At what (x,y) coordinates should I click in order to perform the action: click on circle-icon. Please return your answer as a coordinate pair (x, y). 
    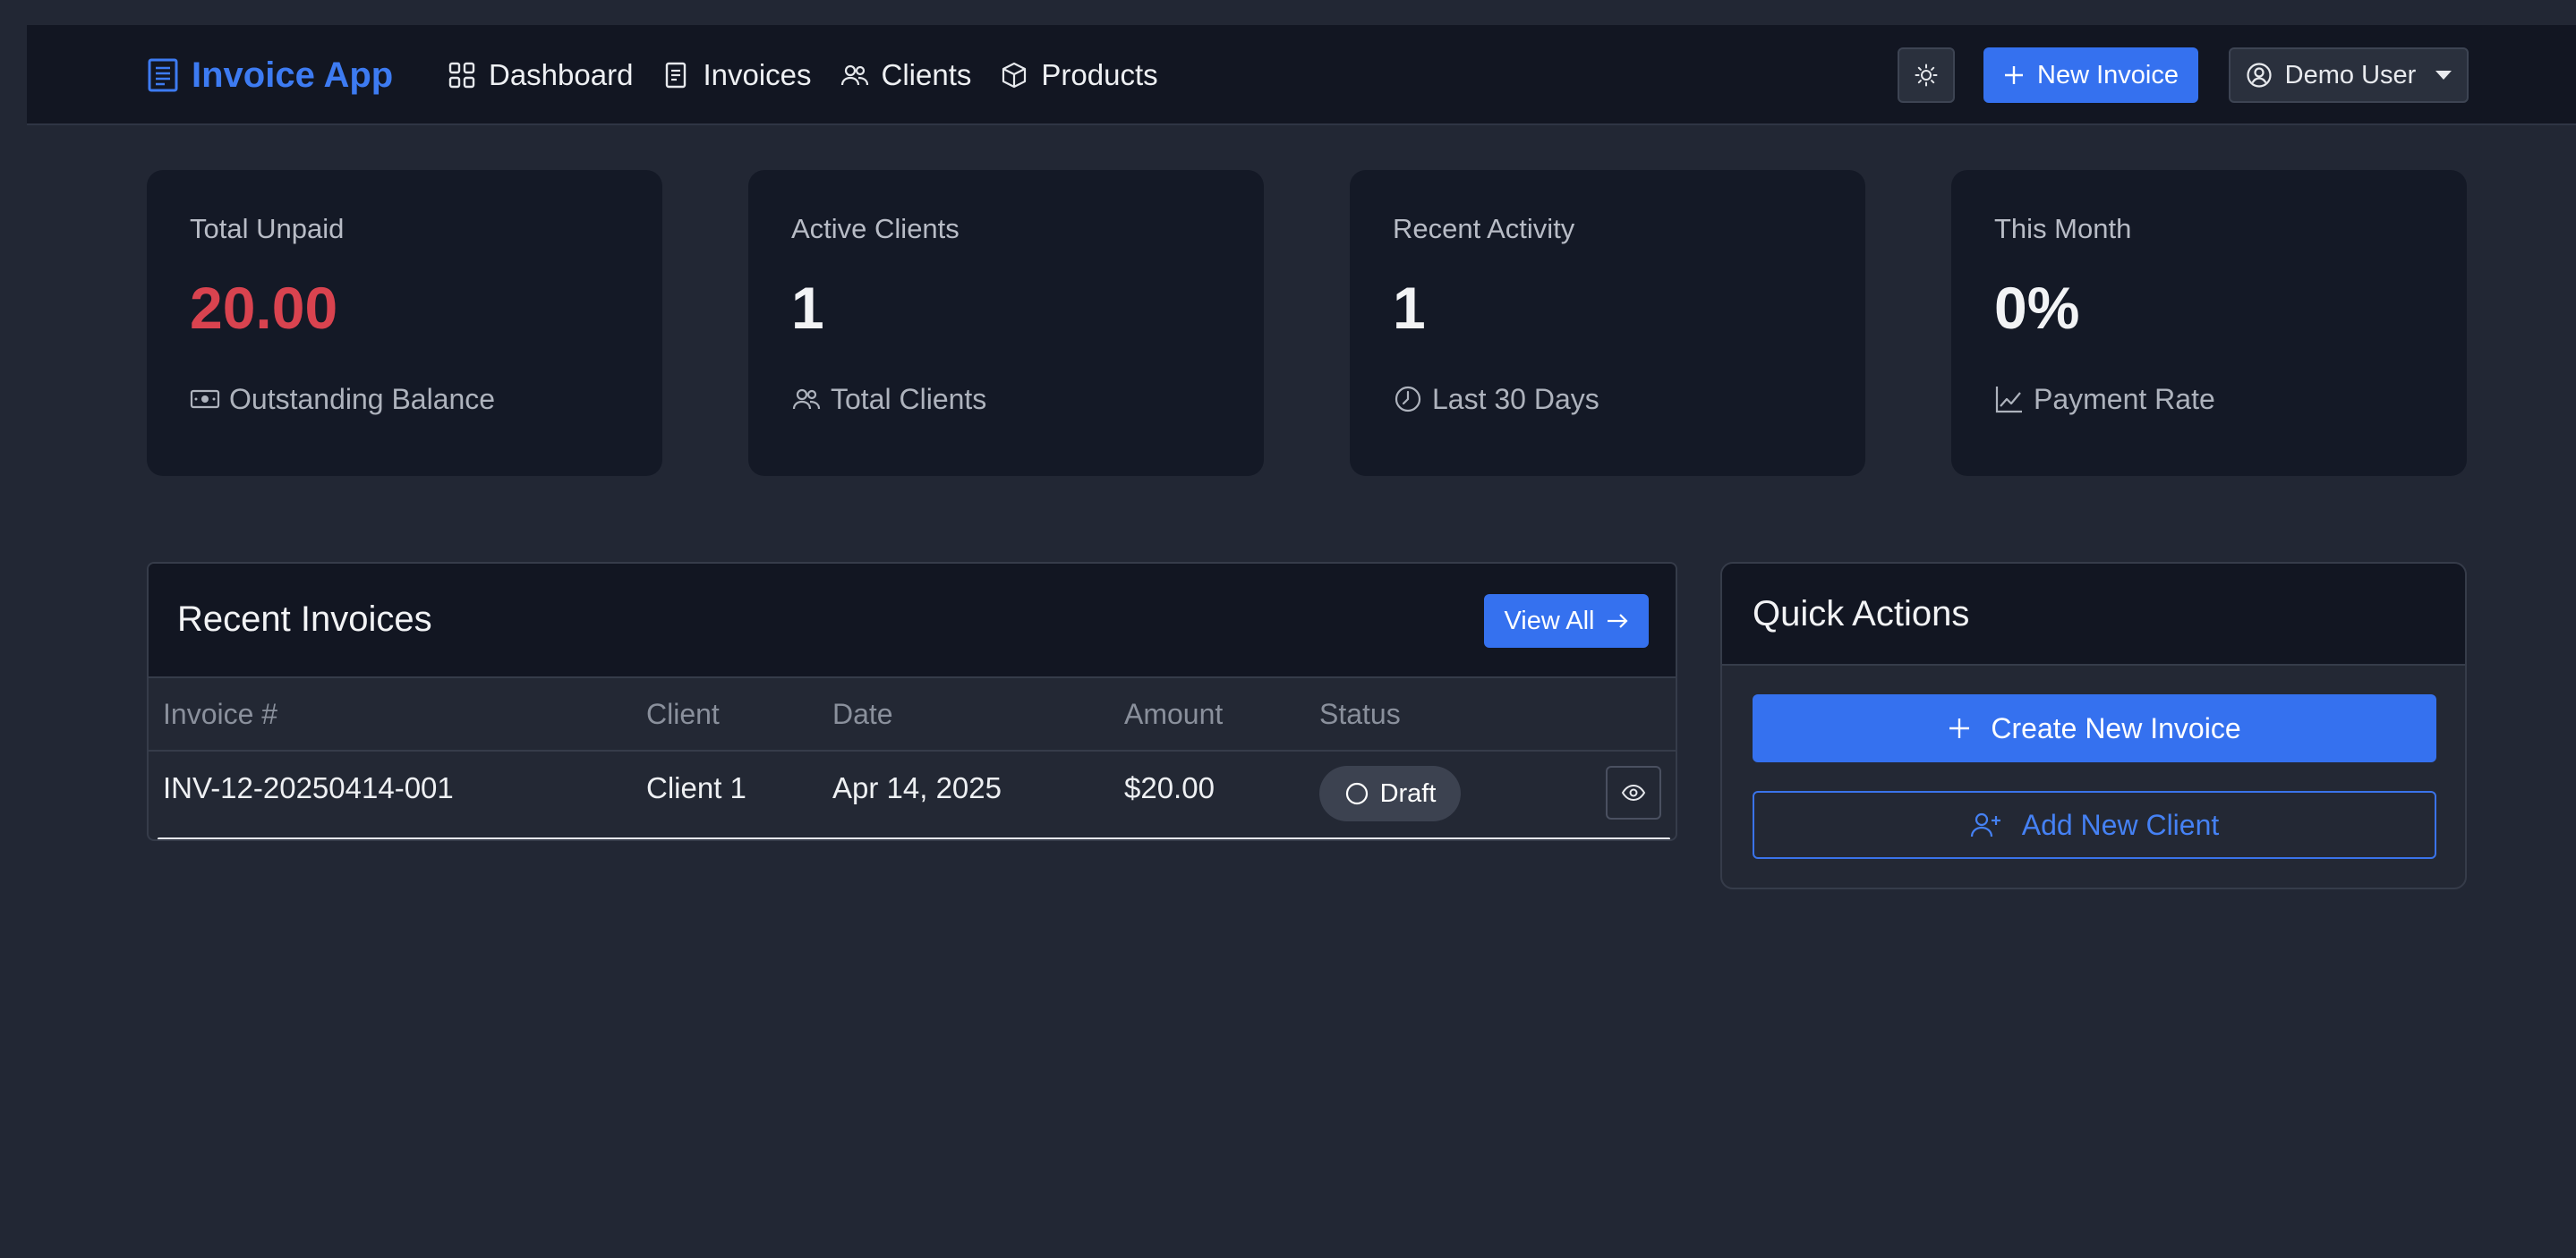
    Looking at the image, I should click on (1356, 793).